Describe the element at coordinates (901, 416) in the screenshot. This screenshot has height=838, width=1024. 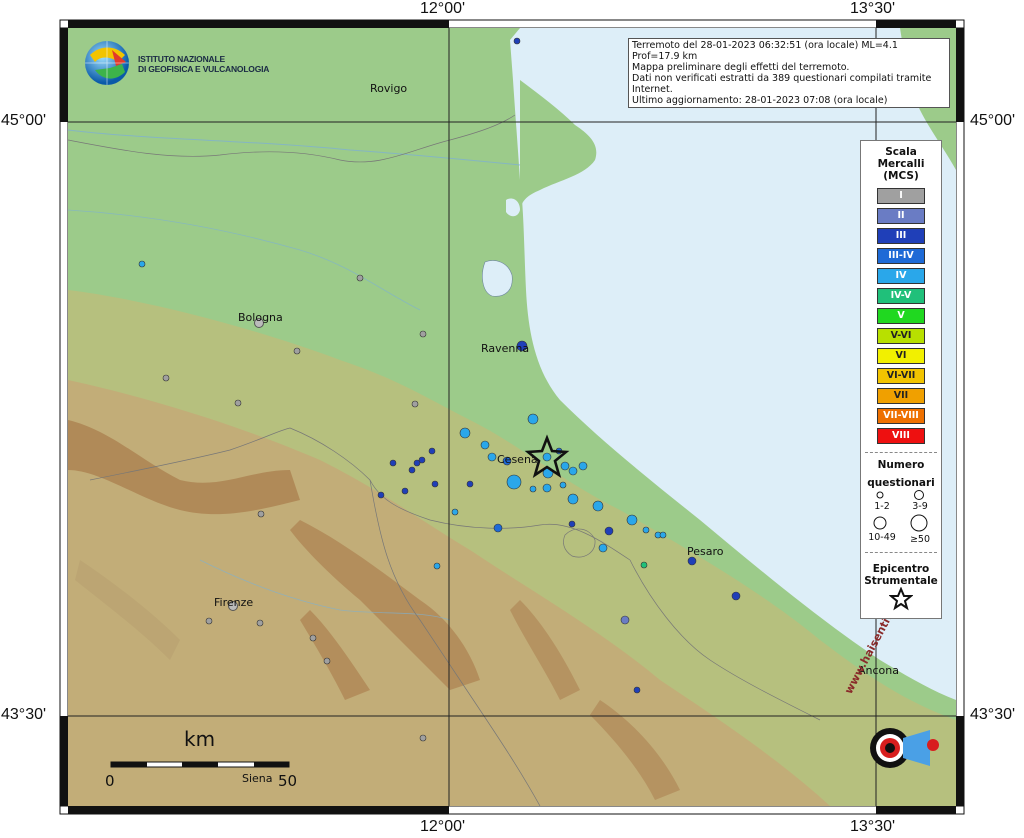
I see `legend-level-vii-viii: VII-VIII` at that location.